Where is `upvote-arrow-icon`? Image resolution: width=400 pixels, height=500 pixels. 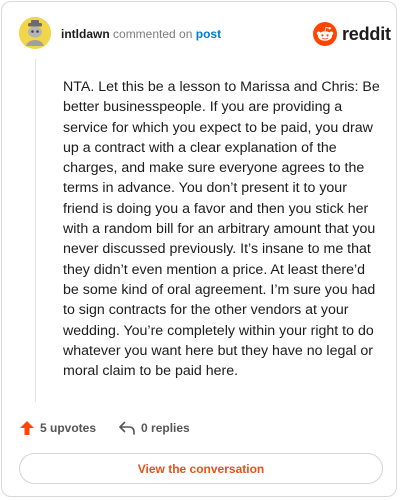 upvote-arrow-icon is located at coordinates (27, 428).